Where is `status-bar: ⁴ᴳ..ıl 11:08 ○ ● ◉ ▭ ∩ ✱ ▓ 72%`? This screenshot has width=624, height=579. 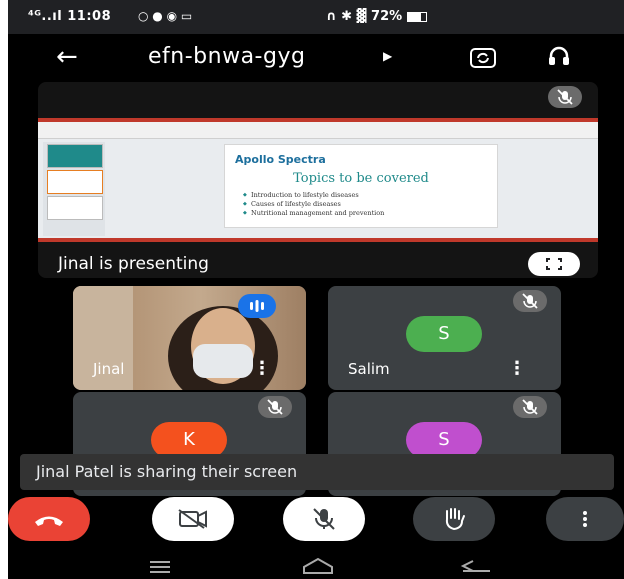
status-bar: ⁴ᴳ..ıl 11:08 ○ ● ◉ ▭ ∩ ✱ ▓ 72% is located at coordinates (316, 17).